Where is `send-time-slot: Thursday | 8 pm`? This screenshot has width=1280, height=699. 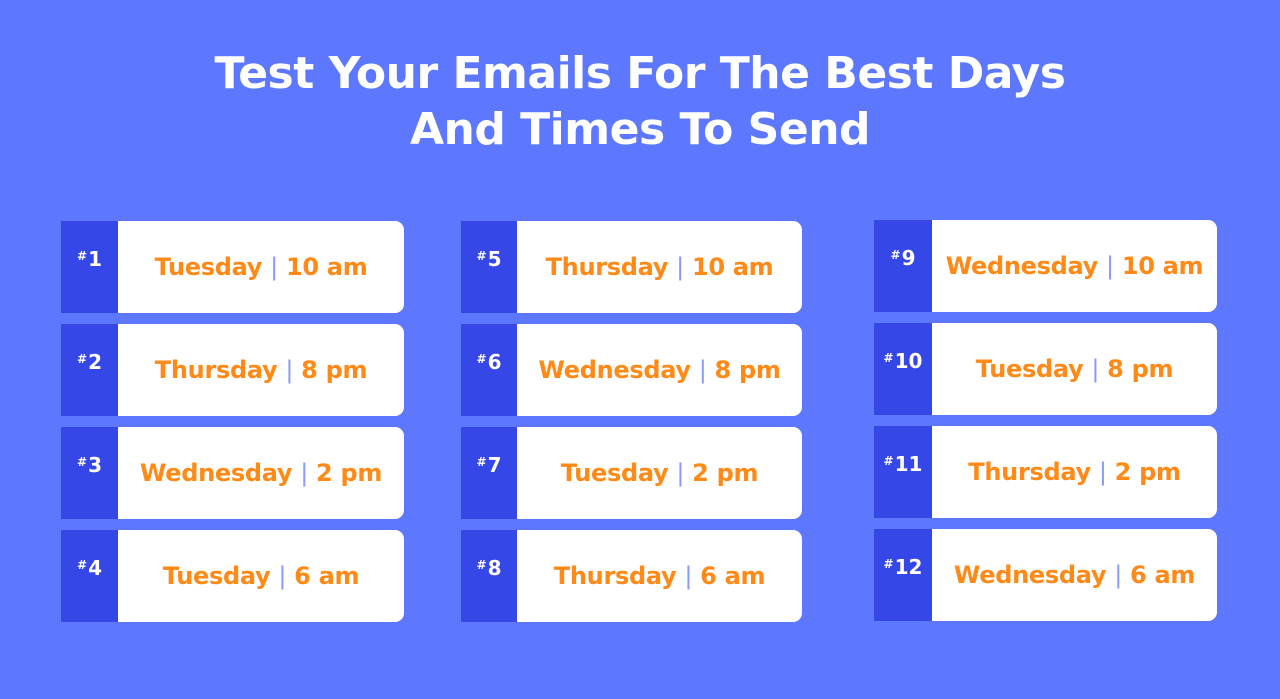 send-time-slot: Thursday | 8 pm is located at coordinates (261, 370).